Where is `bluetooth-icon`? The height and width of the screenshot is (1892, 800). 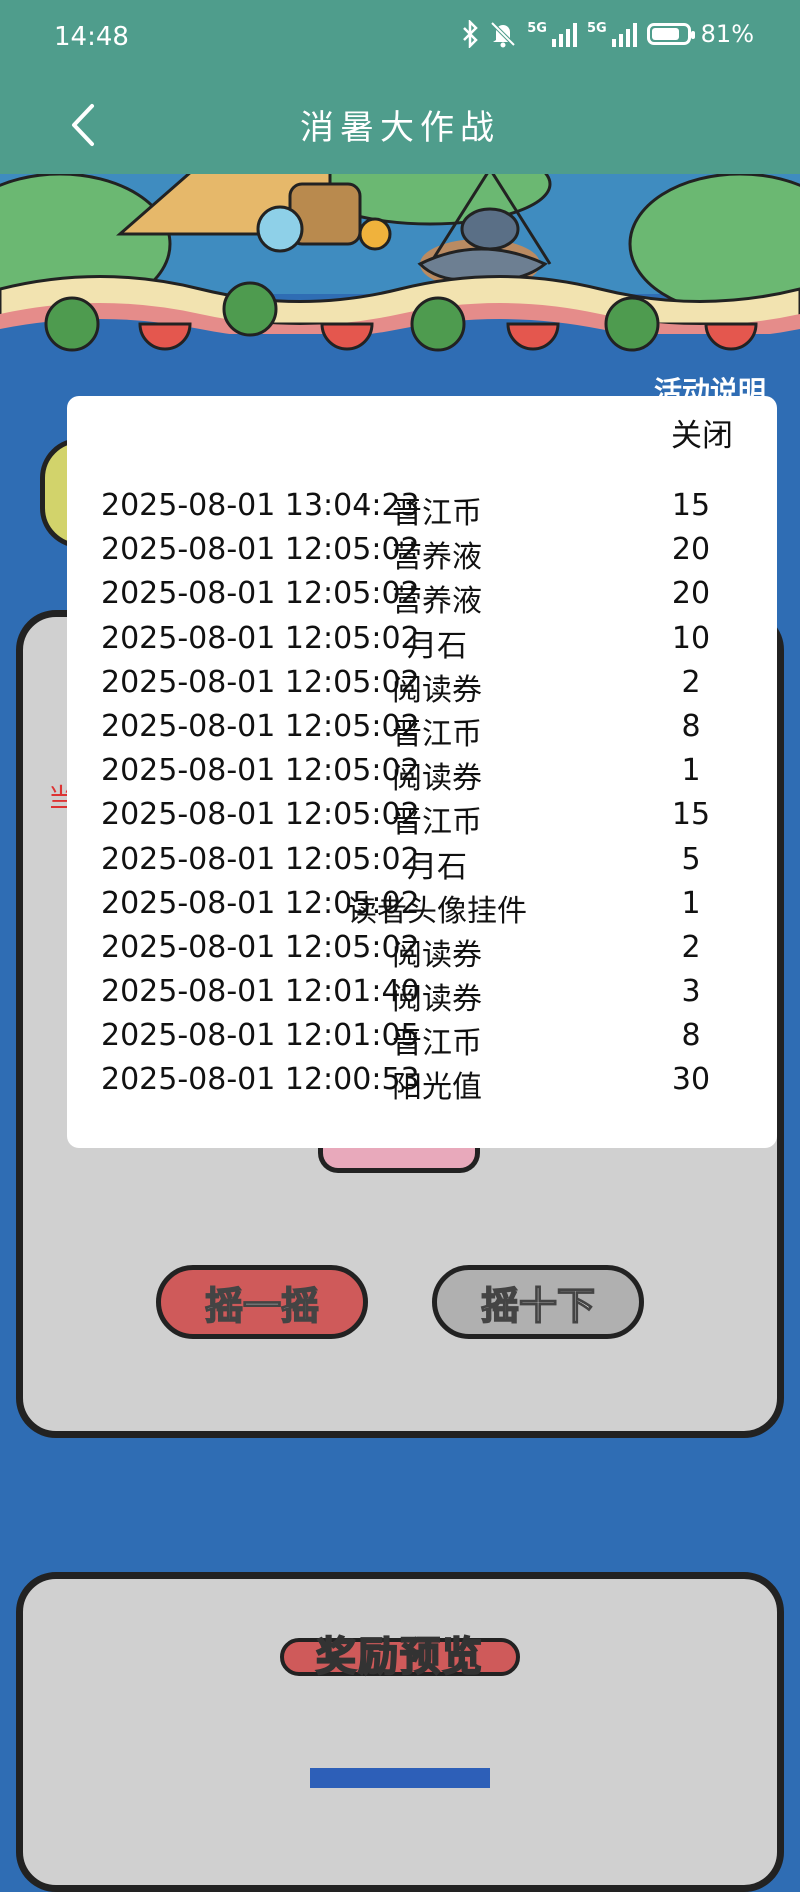
bluetooth-icon is located at coordinates (470, 34).